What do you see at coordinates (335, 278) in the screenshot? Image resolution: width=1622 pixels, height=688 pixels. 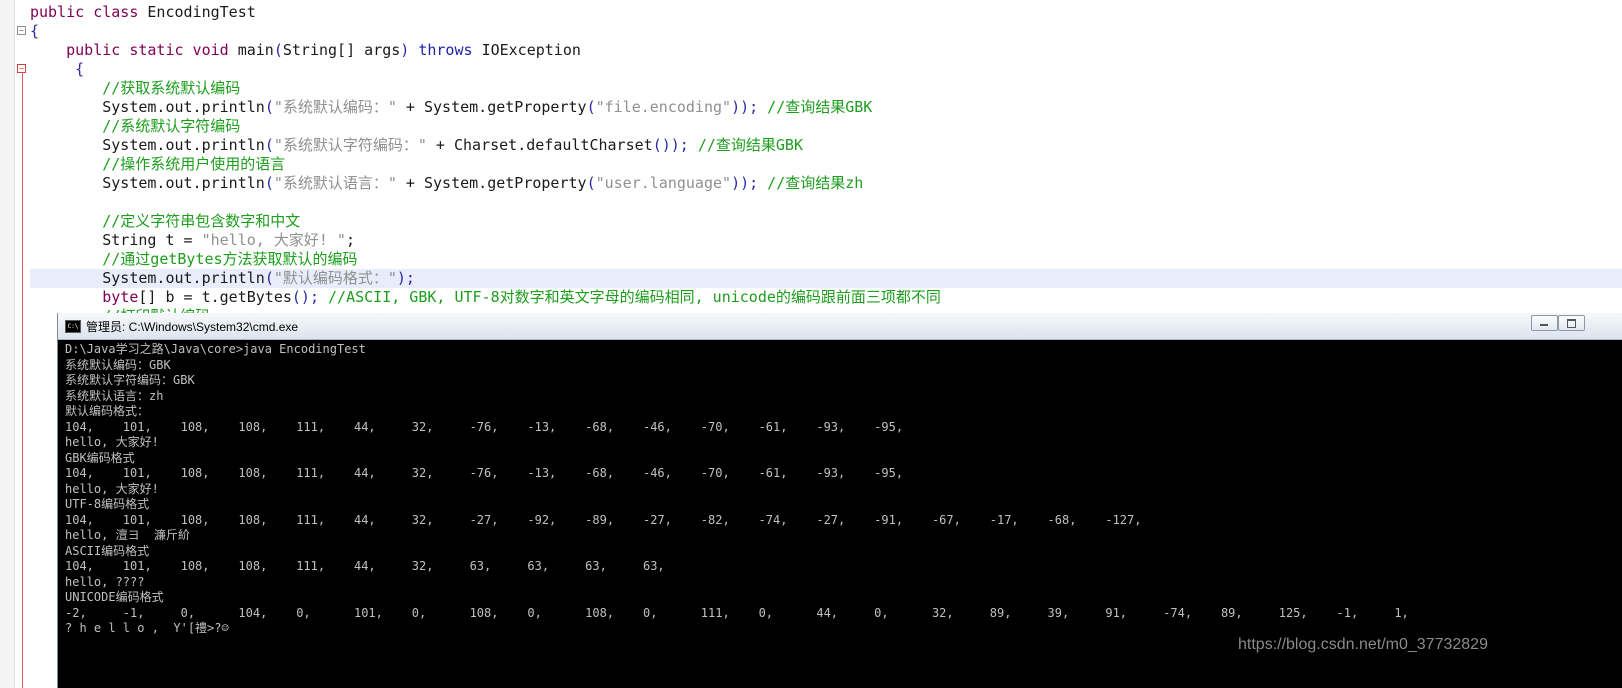 I see `code-token: "默认编码格式："` at bounding box center [335, 278].